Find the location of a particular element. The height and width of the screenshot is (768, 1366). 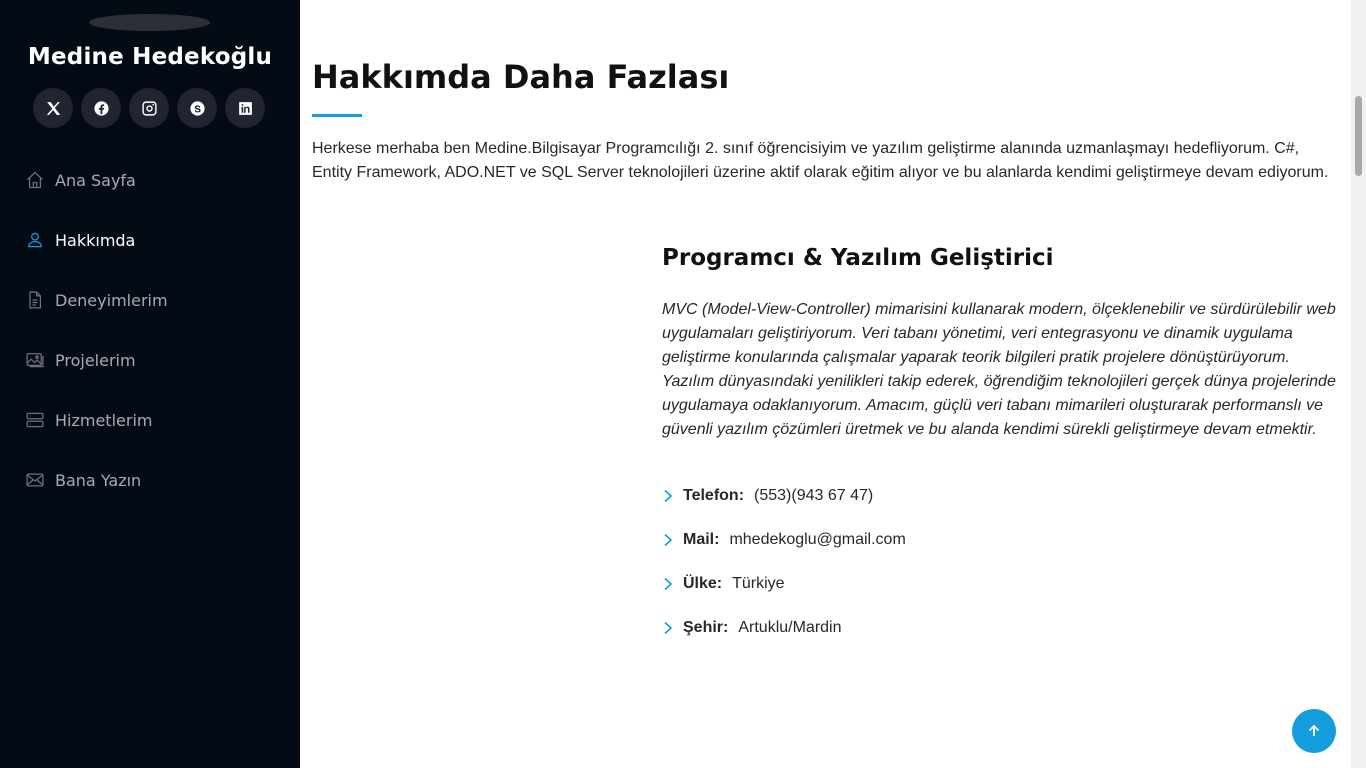

nav-item-bana-yazin: Bana Yazın is located at coordinates (150, 480).